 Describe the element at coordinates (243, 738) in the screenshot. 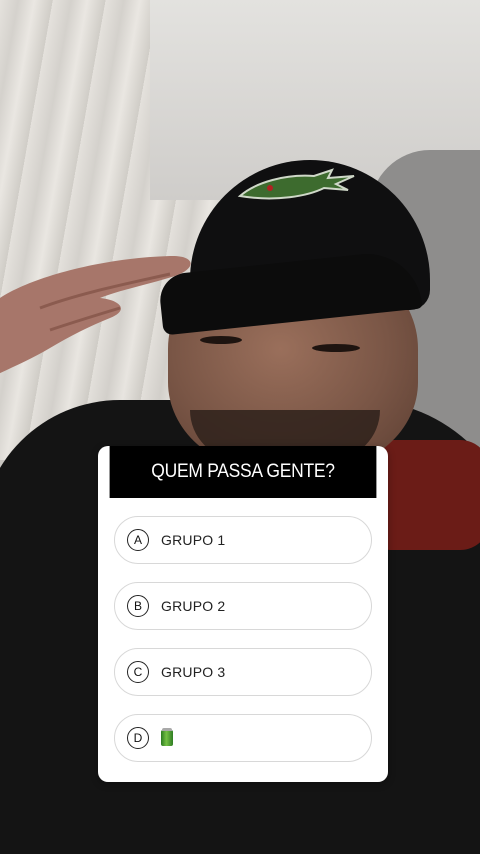

I see `poll-option-d: D` at that location.